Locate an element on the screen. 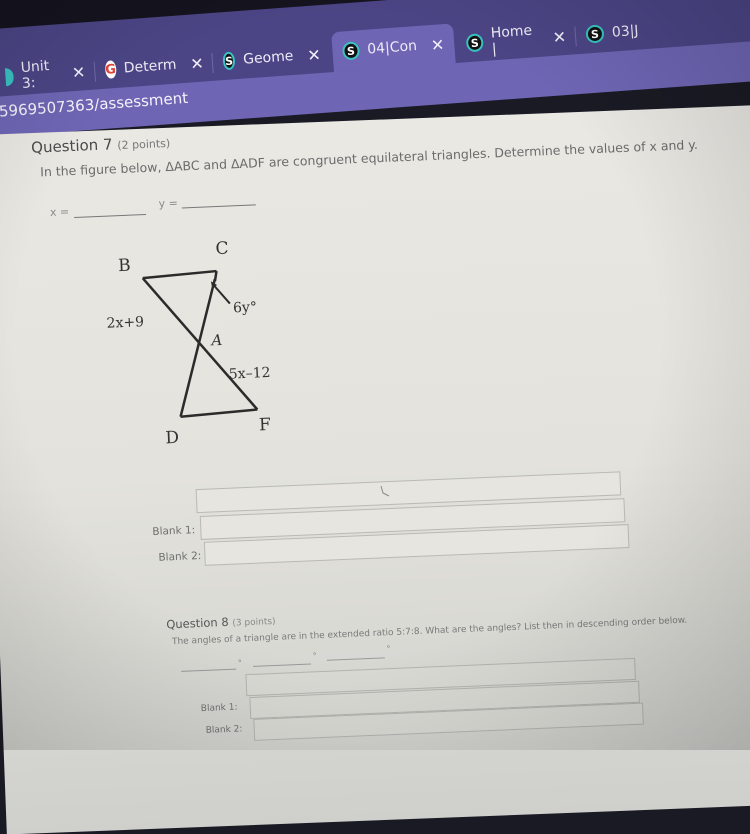  question-8-title: Question 8 (3 points) is located at coordinates (221, 622).